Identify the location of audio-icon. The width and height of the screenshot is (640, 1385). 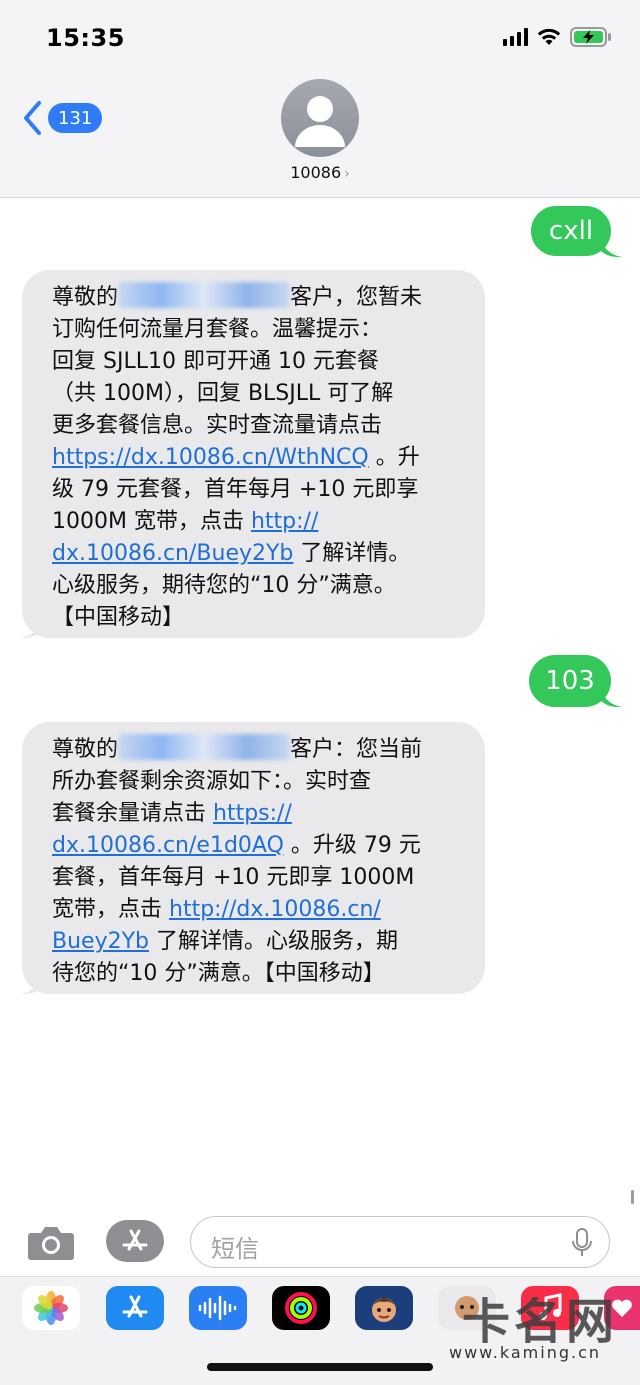
(217, 1308).